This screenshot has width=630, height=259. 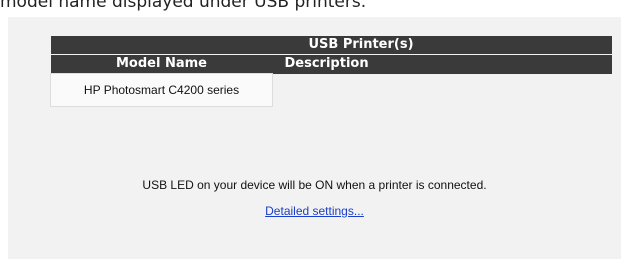 I want to click on column-header-model-name: Model Name, so click(x=161, y=64).